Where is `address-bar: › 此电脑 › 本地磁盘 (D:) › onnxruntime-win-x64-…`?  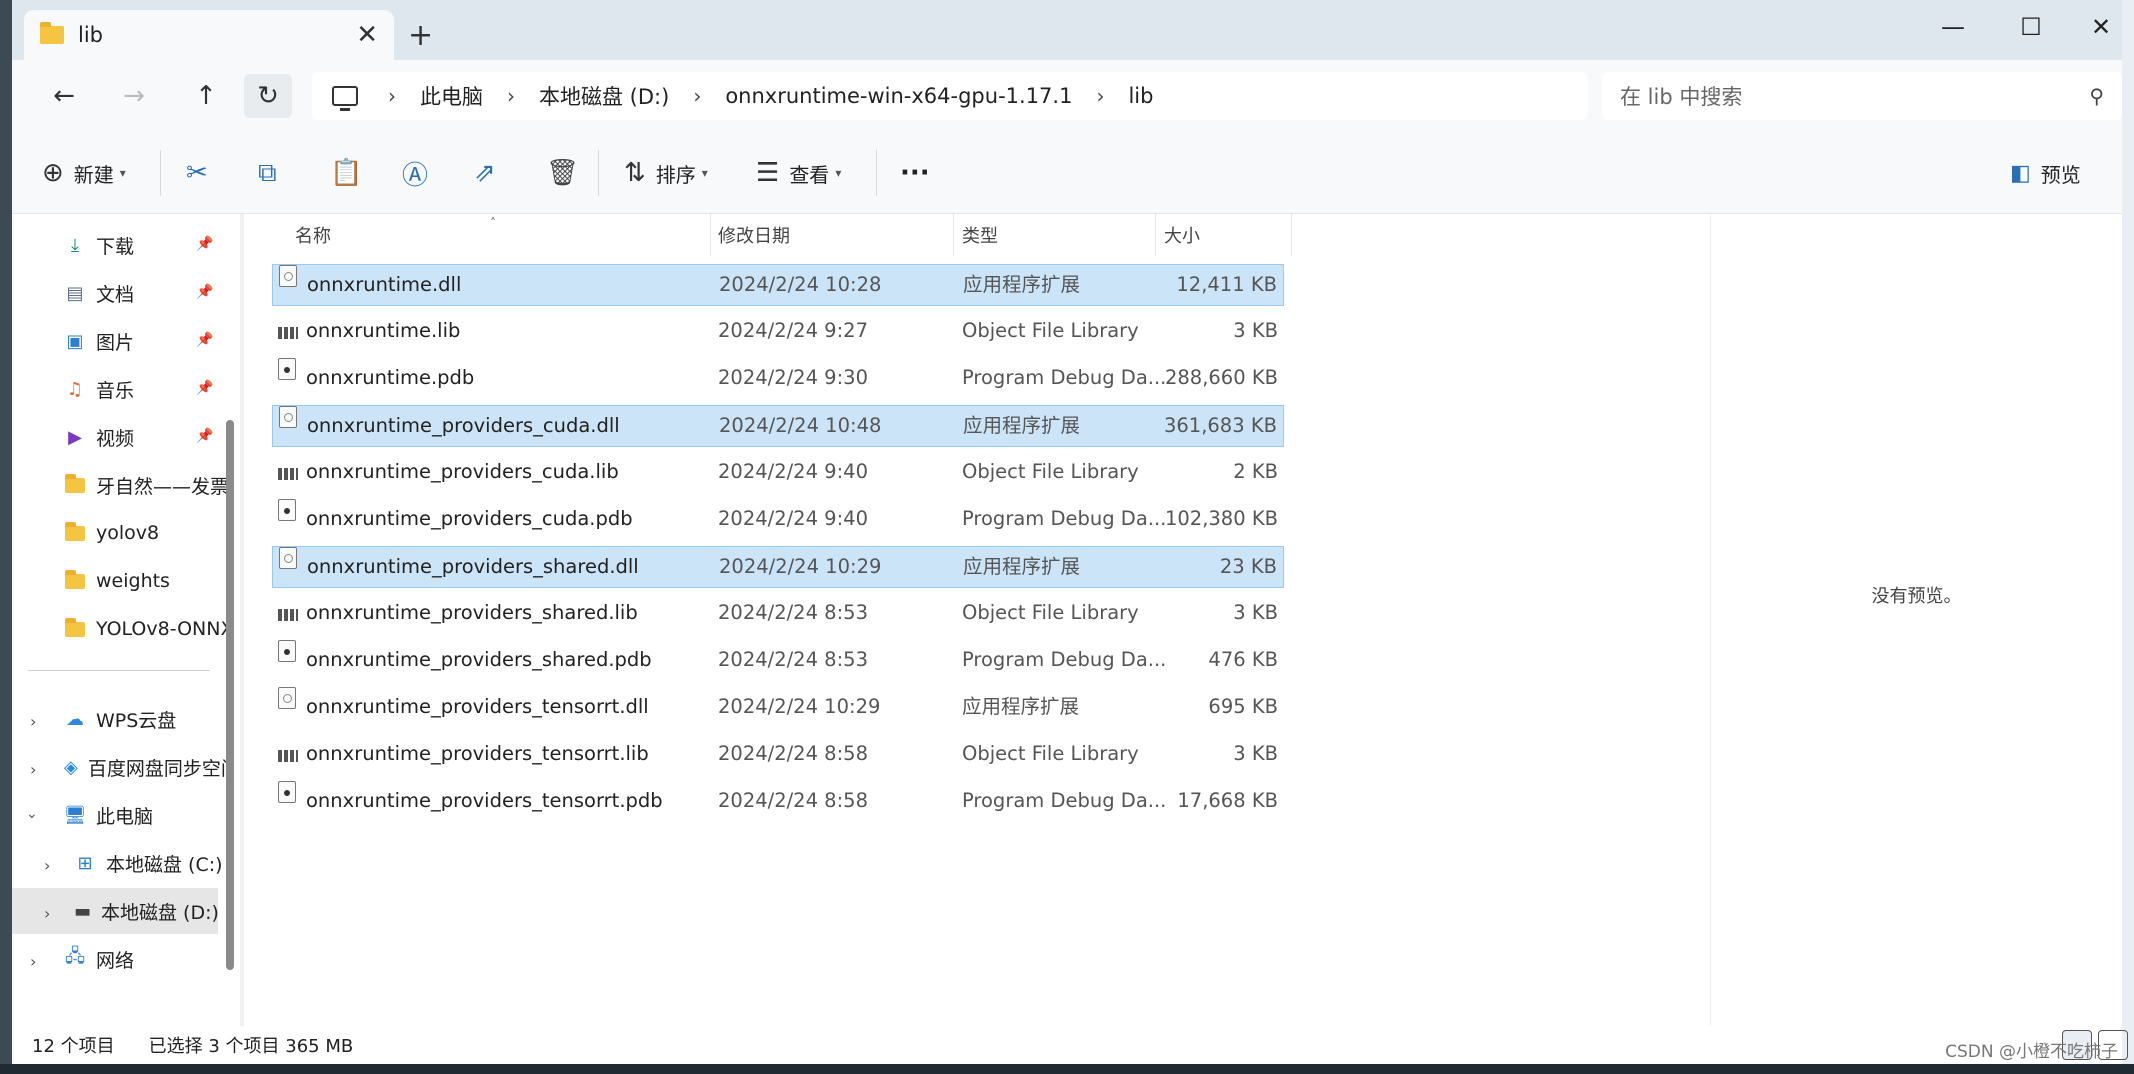
address-bar: › 此电脑 › 本地磁盘 (D:) › onnxruntime-win-x64-… is located at coordinates (950, 96).